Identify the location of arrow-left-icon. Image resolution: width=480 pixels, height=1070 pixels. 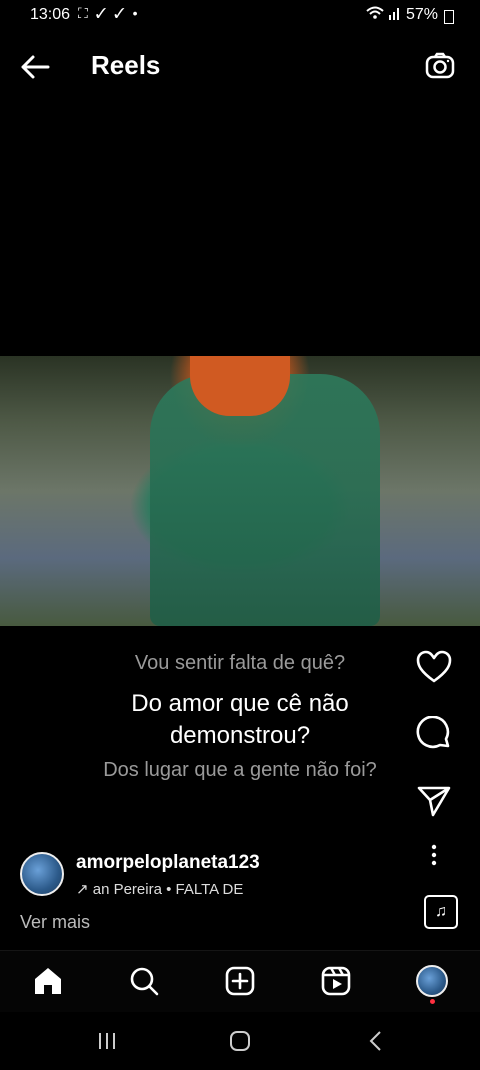
(35, 67).